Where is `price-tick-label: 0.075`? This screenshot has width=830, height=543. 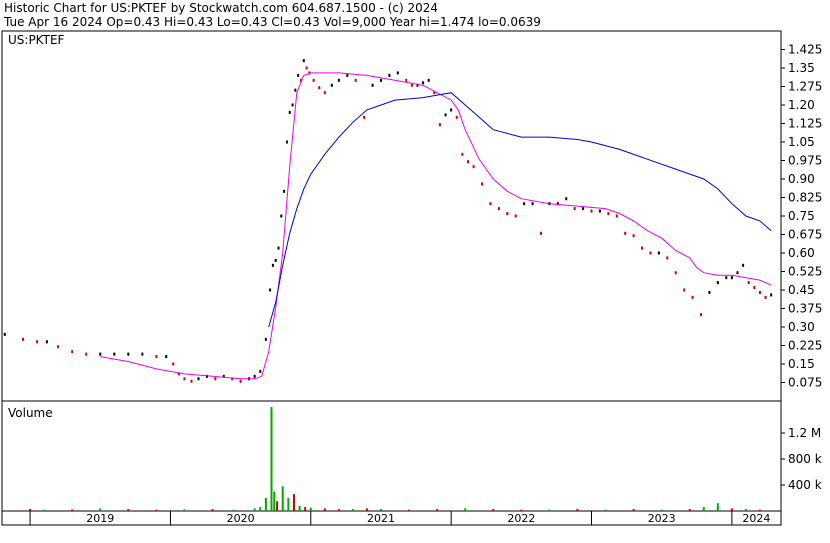 price-tick-label: 0.075 is located at coordinates (805, 383).